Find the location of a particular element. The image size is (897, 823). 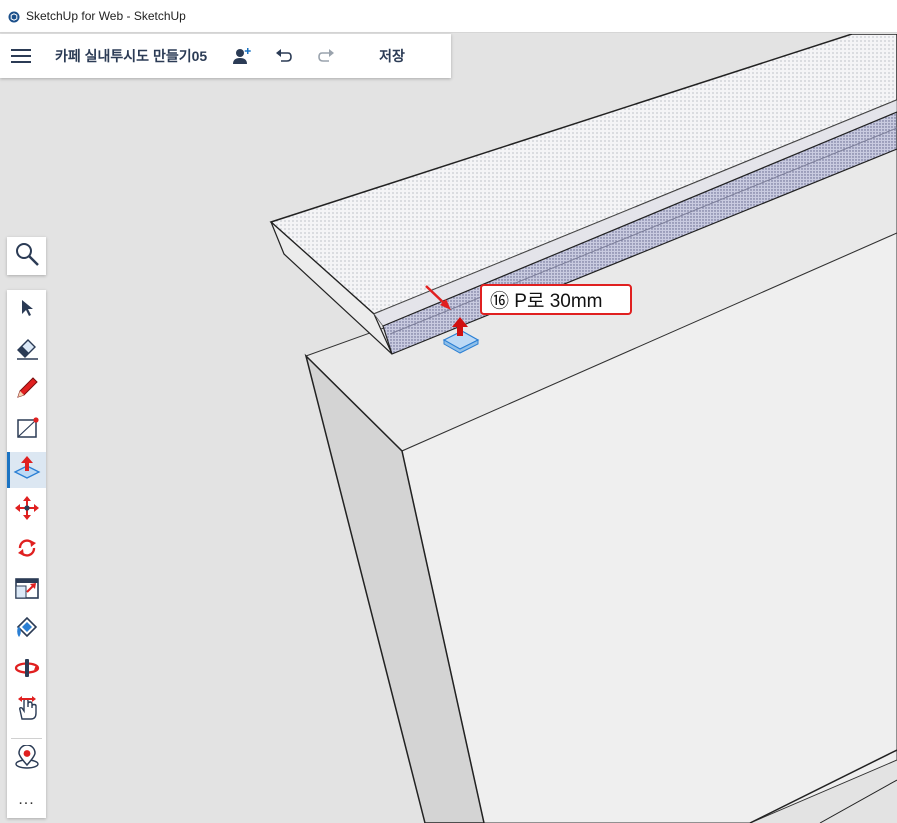

add-user-icon is located at coordinates (242, 56).